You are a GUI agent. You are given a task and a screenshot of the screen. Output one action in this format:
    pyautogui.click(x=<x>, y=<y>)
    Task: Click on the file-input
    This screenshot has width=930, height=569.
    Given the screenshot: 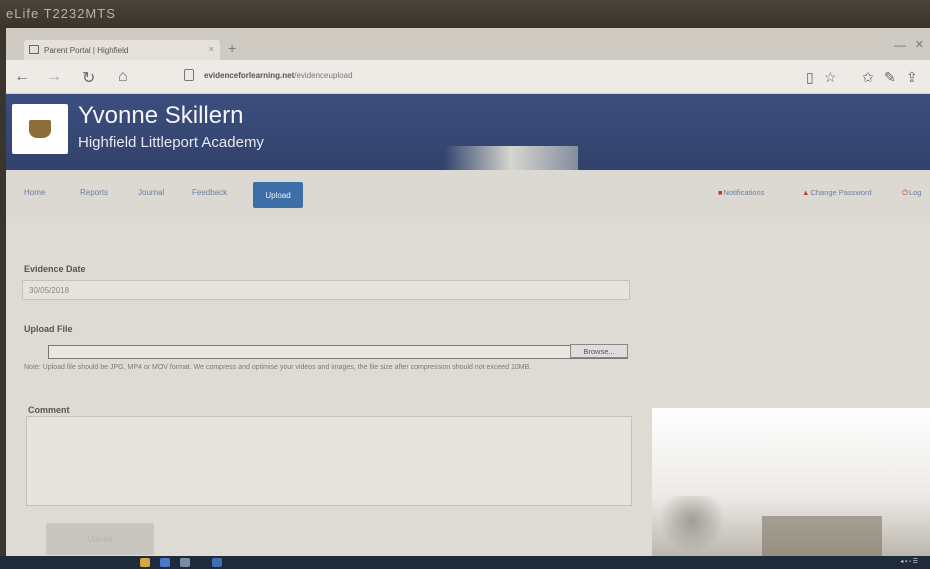 What is the action you would take?
    pyautogui.click(x=338, y=352)
    